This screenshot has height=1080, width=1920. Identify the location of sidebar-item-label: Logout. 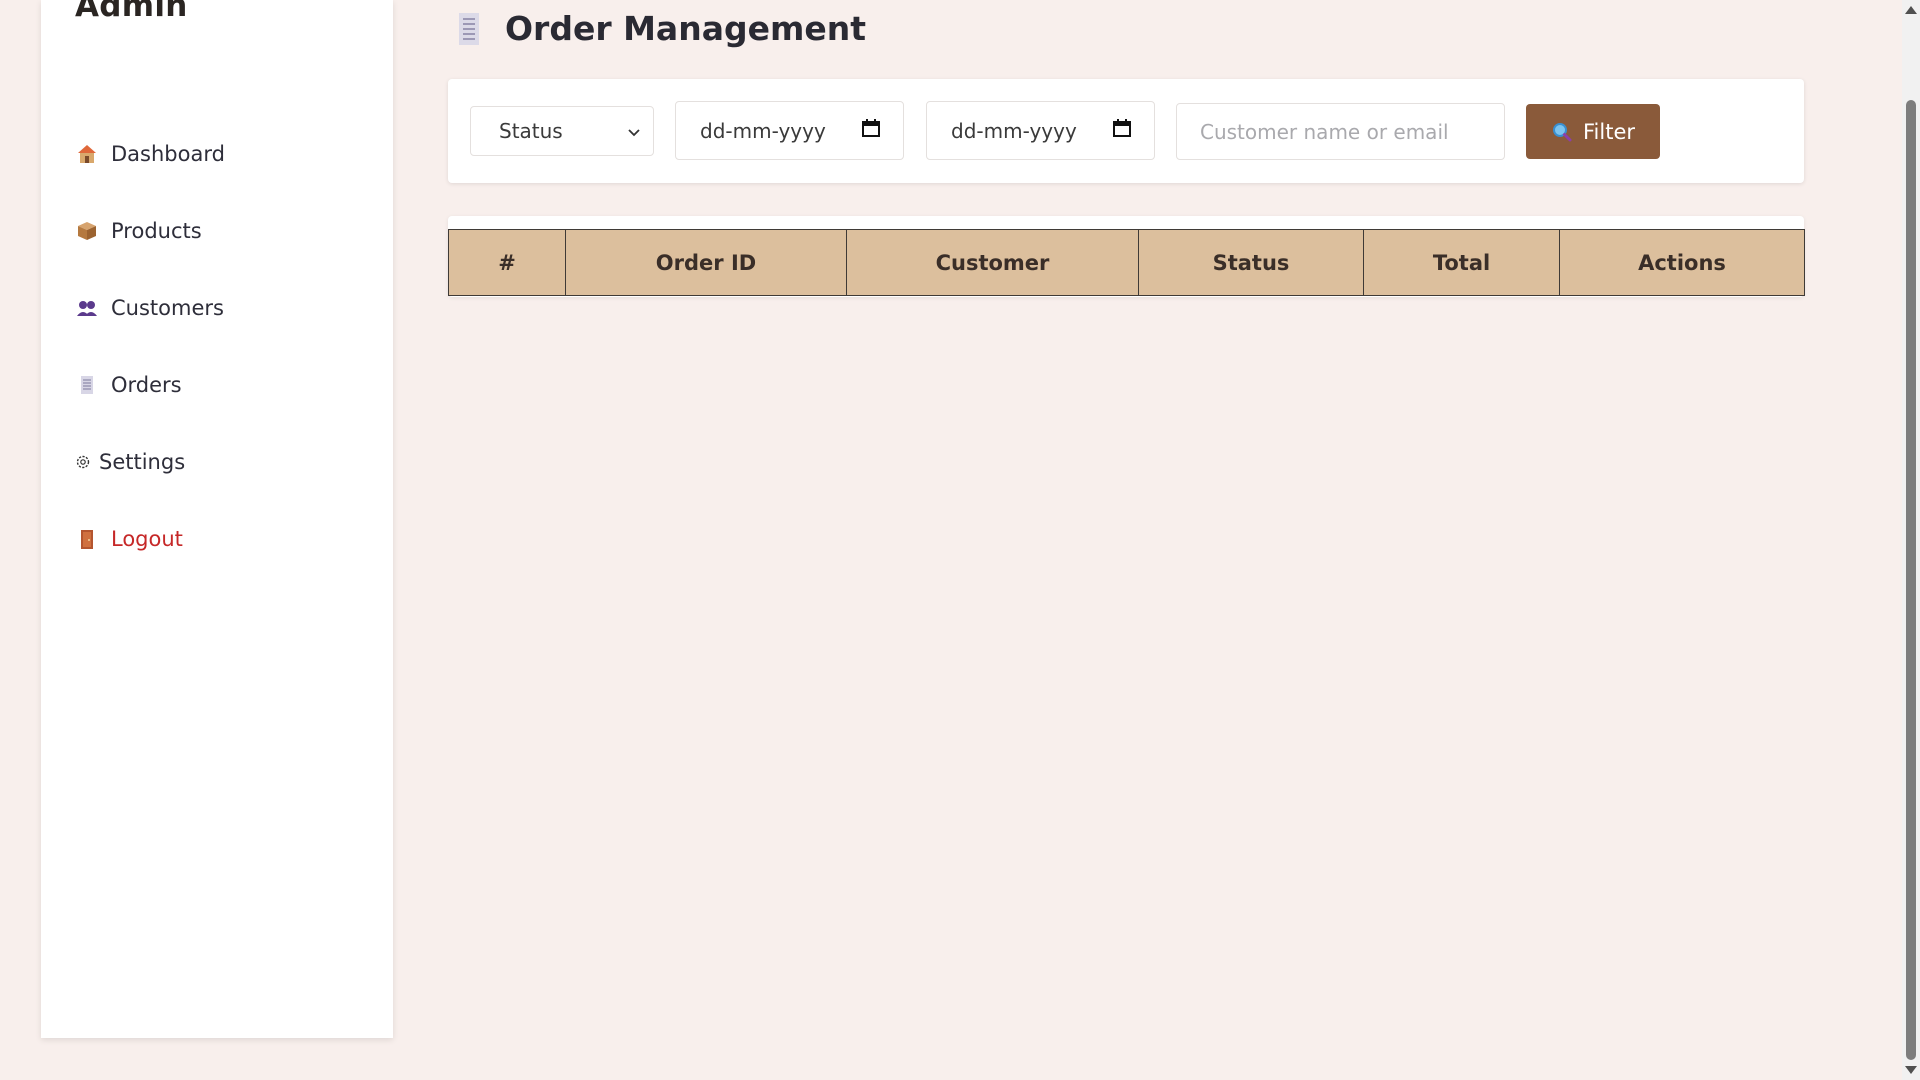
(147, 538).